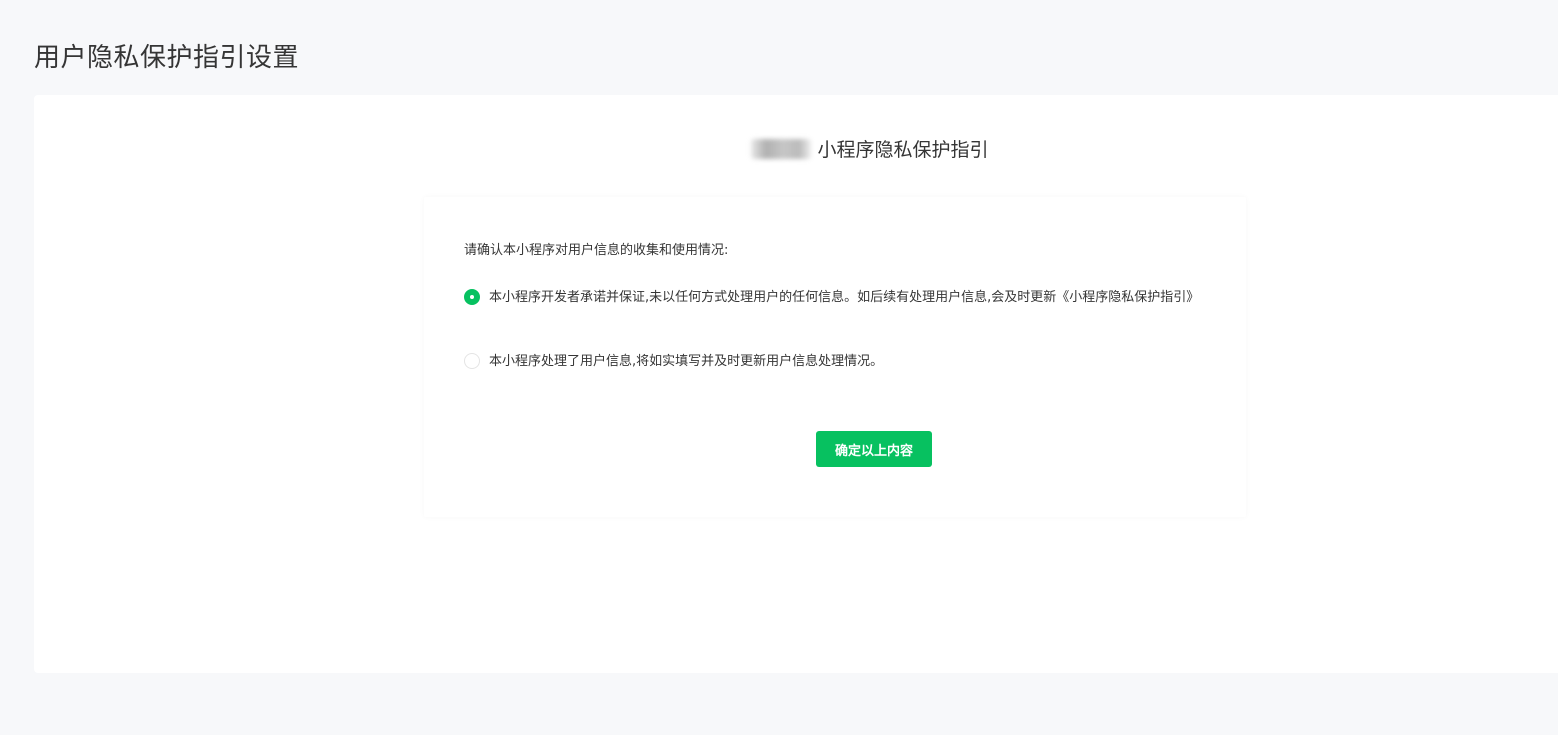 This screenshot has width=1558, height=735. Describe the element at coordinates (903, 150) in the screenshot. I see `guide-heading-text: 小程序隐私保护指引` at that location.